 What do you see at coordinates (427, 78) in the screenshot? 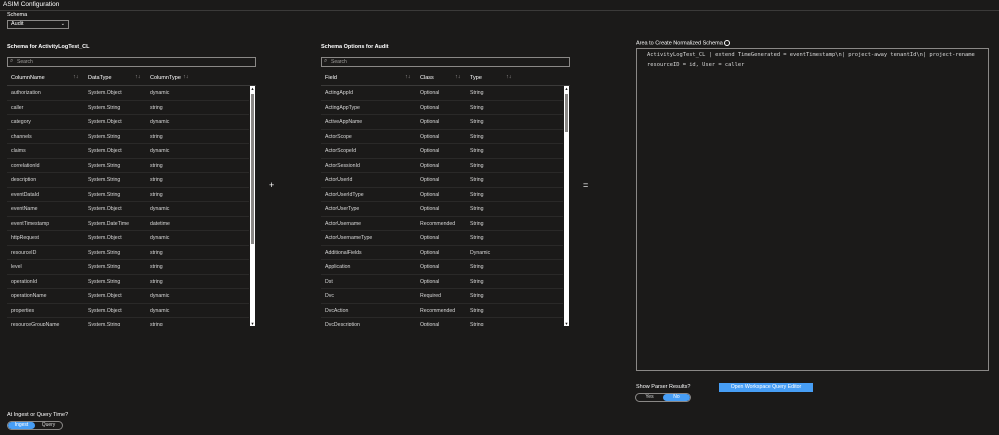
I see `column-header-class: Class` at bounding box center [427, 78].